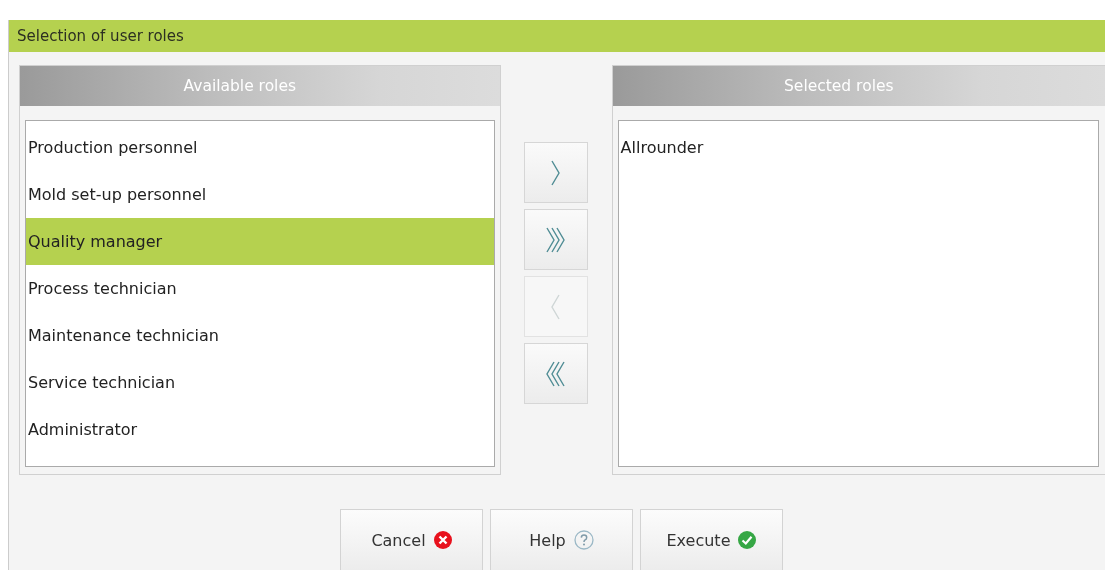 This screenshot has width=1105, height=570. I want to click on list-item: Production personnel, so click(260, 147).